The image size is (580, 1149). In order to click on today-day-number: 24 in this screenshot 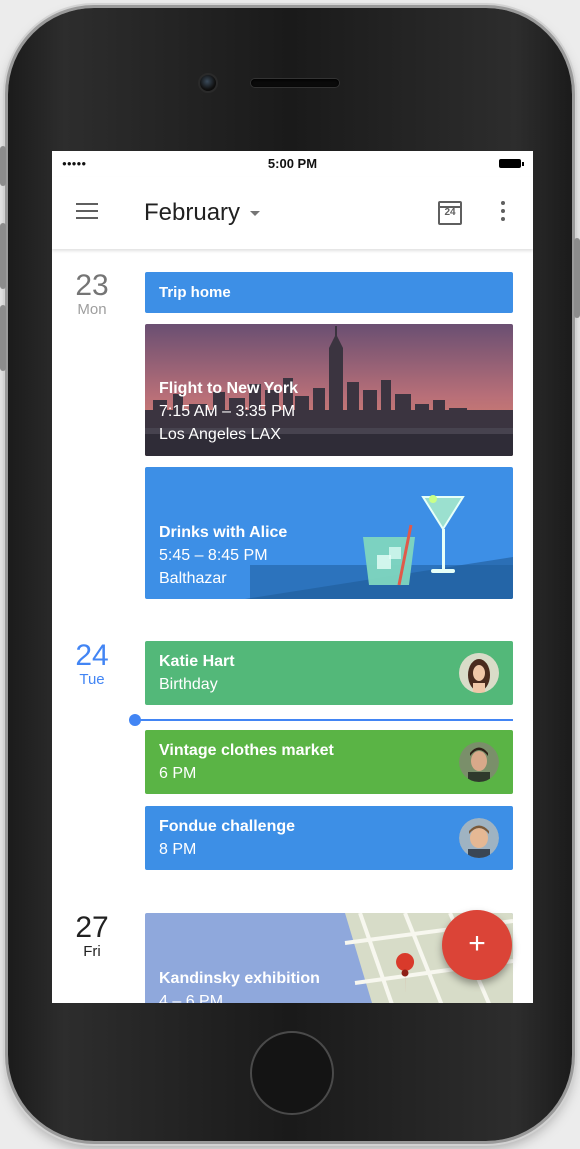, I will do `click(450, 212)`.